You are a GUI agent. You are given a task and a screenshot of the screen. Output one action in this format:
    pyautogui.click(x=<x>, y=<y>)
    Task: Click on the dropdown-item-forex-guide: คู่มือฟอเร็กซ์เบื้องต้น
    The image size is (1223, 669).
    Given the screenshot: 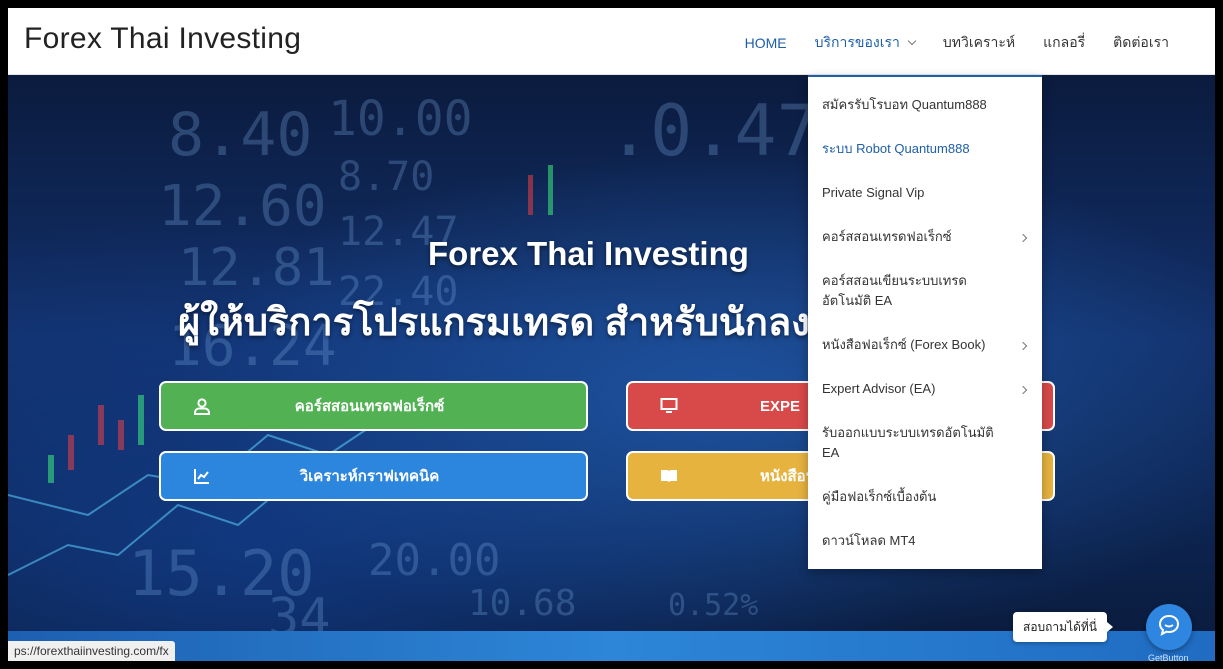 What is the action you would take?
    pyautogui.click(x=925, y=497)
    